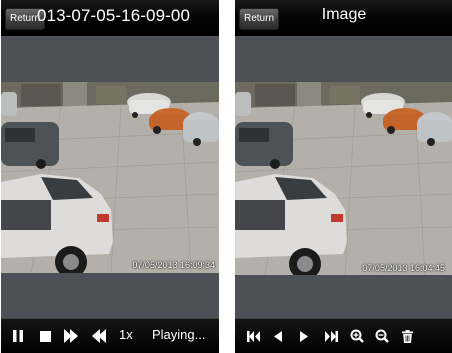 This screenshot has width=452, height=353. I want to click on pause-icon, so click(18, 336).